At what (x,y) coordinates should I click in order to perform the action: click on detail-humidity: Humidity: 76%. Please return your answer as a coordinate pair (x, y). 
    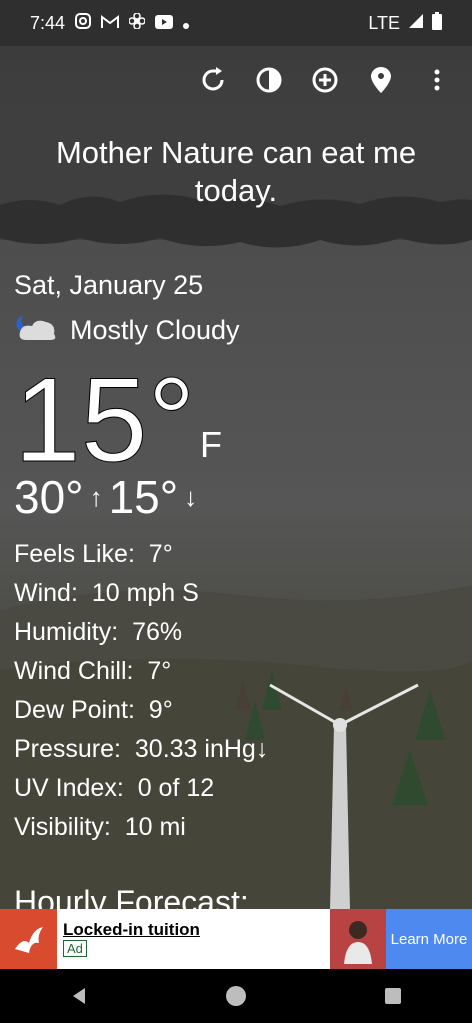
    Looking at the image, I should click on (98, 632).